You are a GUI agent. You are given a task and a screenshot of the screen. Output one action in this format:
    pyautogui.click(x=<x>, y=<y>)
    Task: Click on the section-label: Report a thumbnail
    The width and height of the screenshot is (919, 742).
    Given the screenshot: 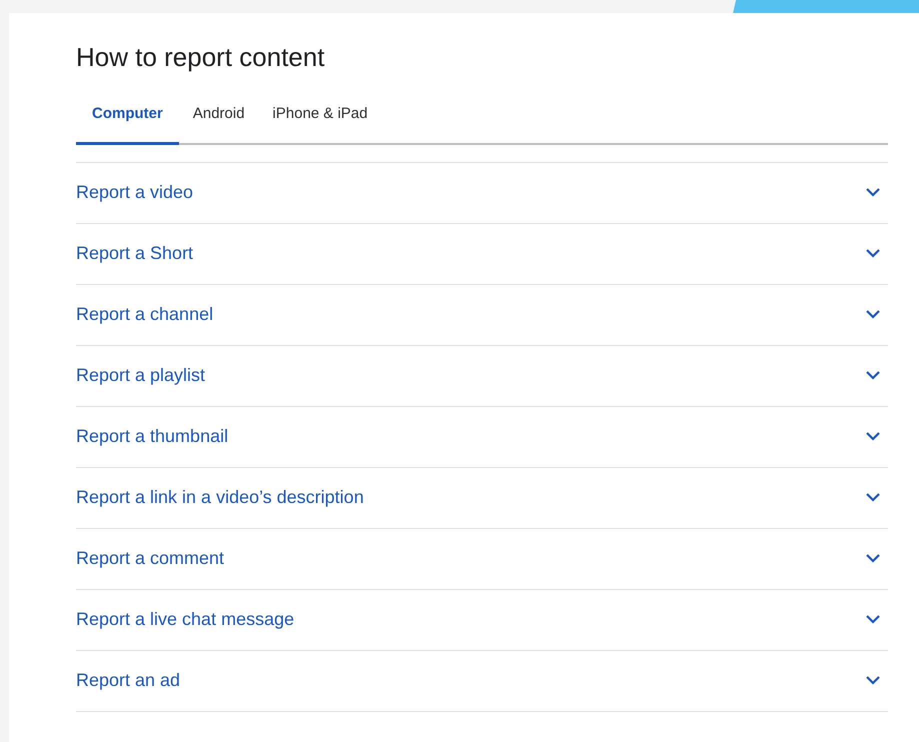 What is the action you would take?
    pyautogui.click(x=152, y=436)
    